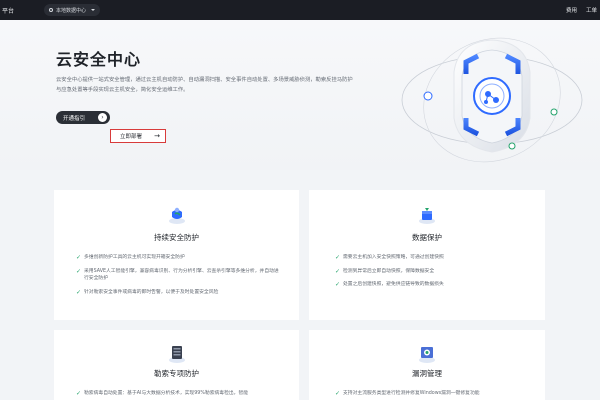 This screenshot has width=600, height=400. What do you see at coordinates (427, 373) in the screenshot?
I see `card-title: 漏洞管理` at bounding box center [427, 373].